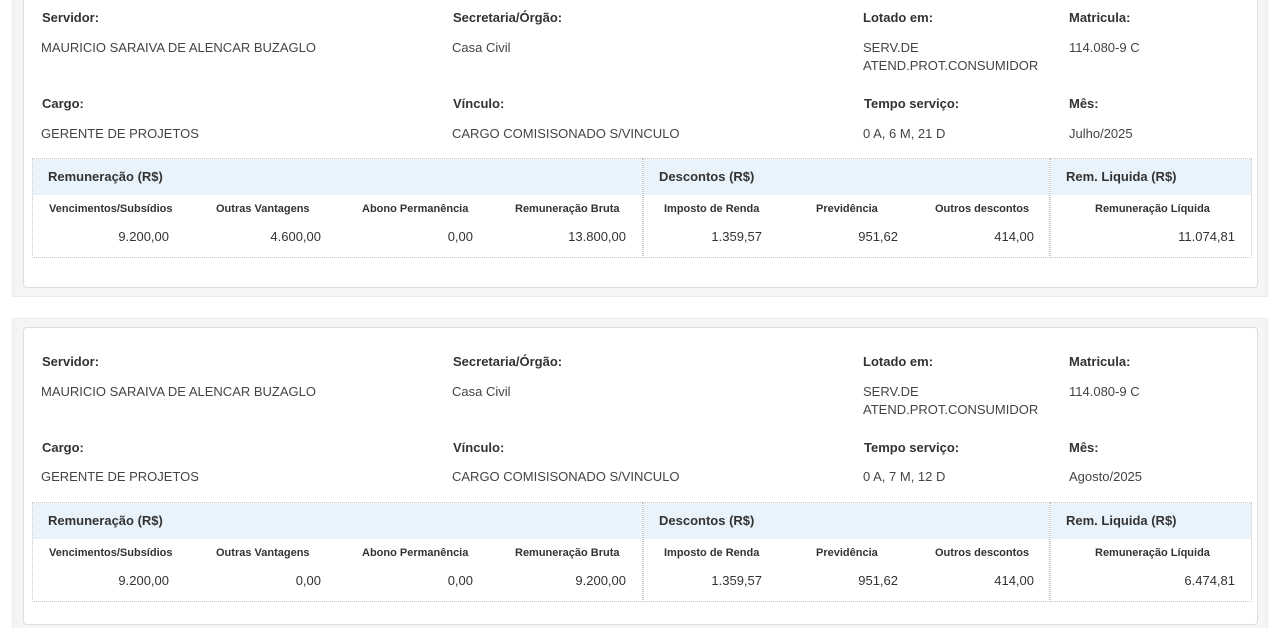 This screenshot has height=628, width=1280. Describe the element at coordinates (295, 236) in the screenshot. I see `outras-vantagens-value: 4.600,00` at that location.